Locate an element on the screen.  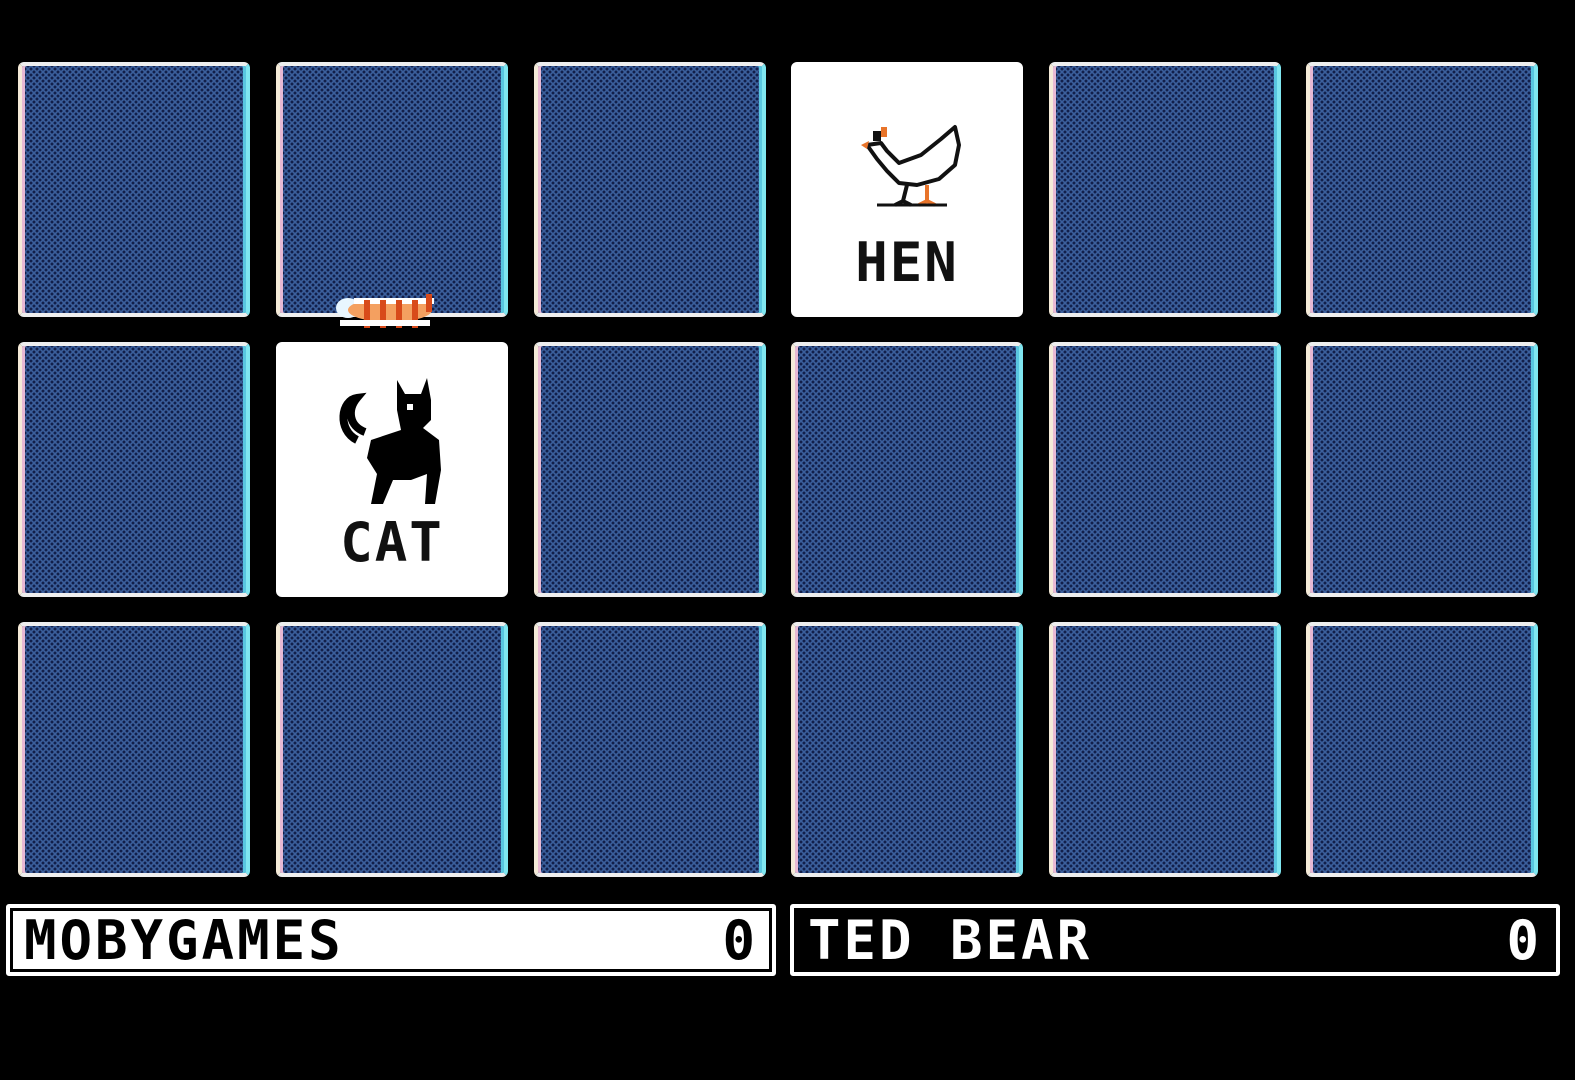
player-2-score: 0 is located at coordinates (1524, 940).